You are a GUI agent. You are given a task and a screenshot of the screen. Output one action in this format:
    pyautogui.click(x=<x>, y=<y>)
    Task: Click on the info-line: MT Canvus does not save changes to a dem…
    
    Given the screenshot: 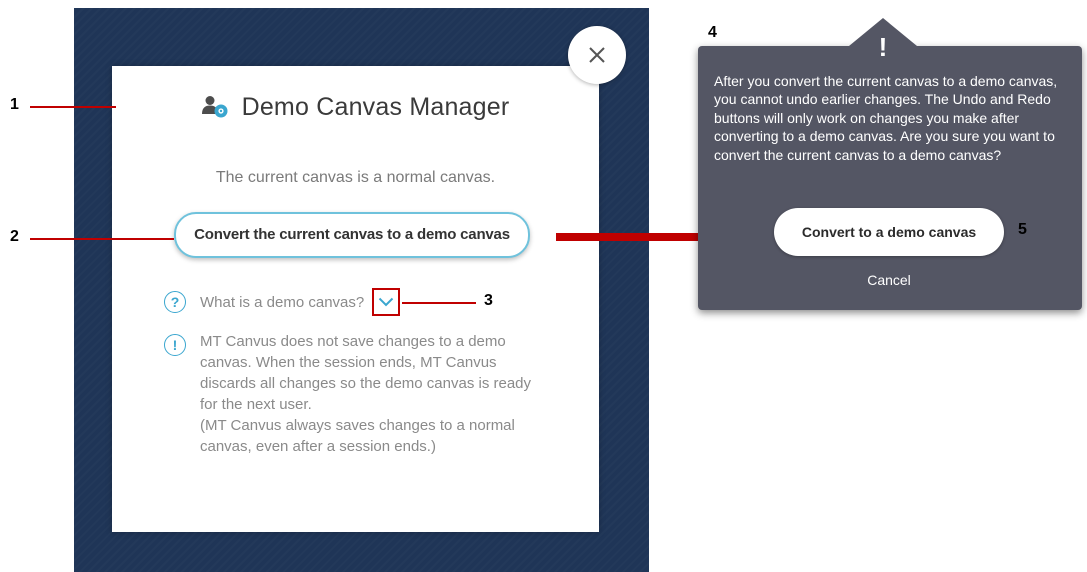 What is the action you would take?
    pyautogui.click(x=353, y=341)
    